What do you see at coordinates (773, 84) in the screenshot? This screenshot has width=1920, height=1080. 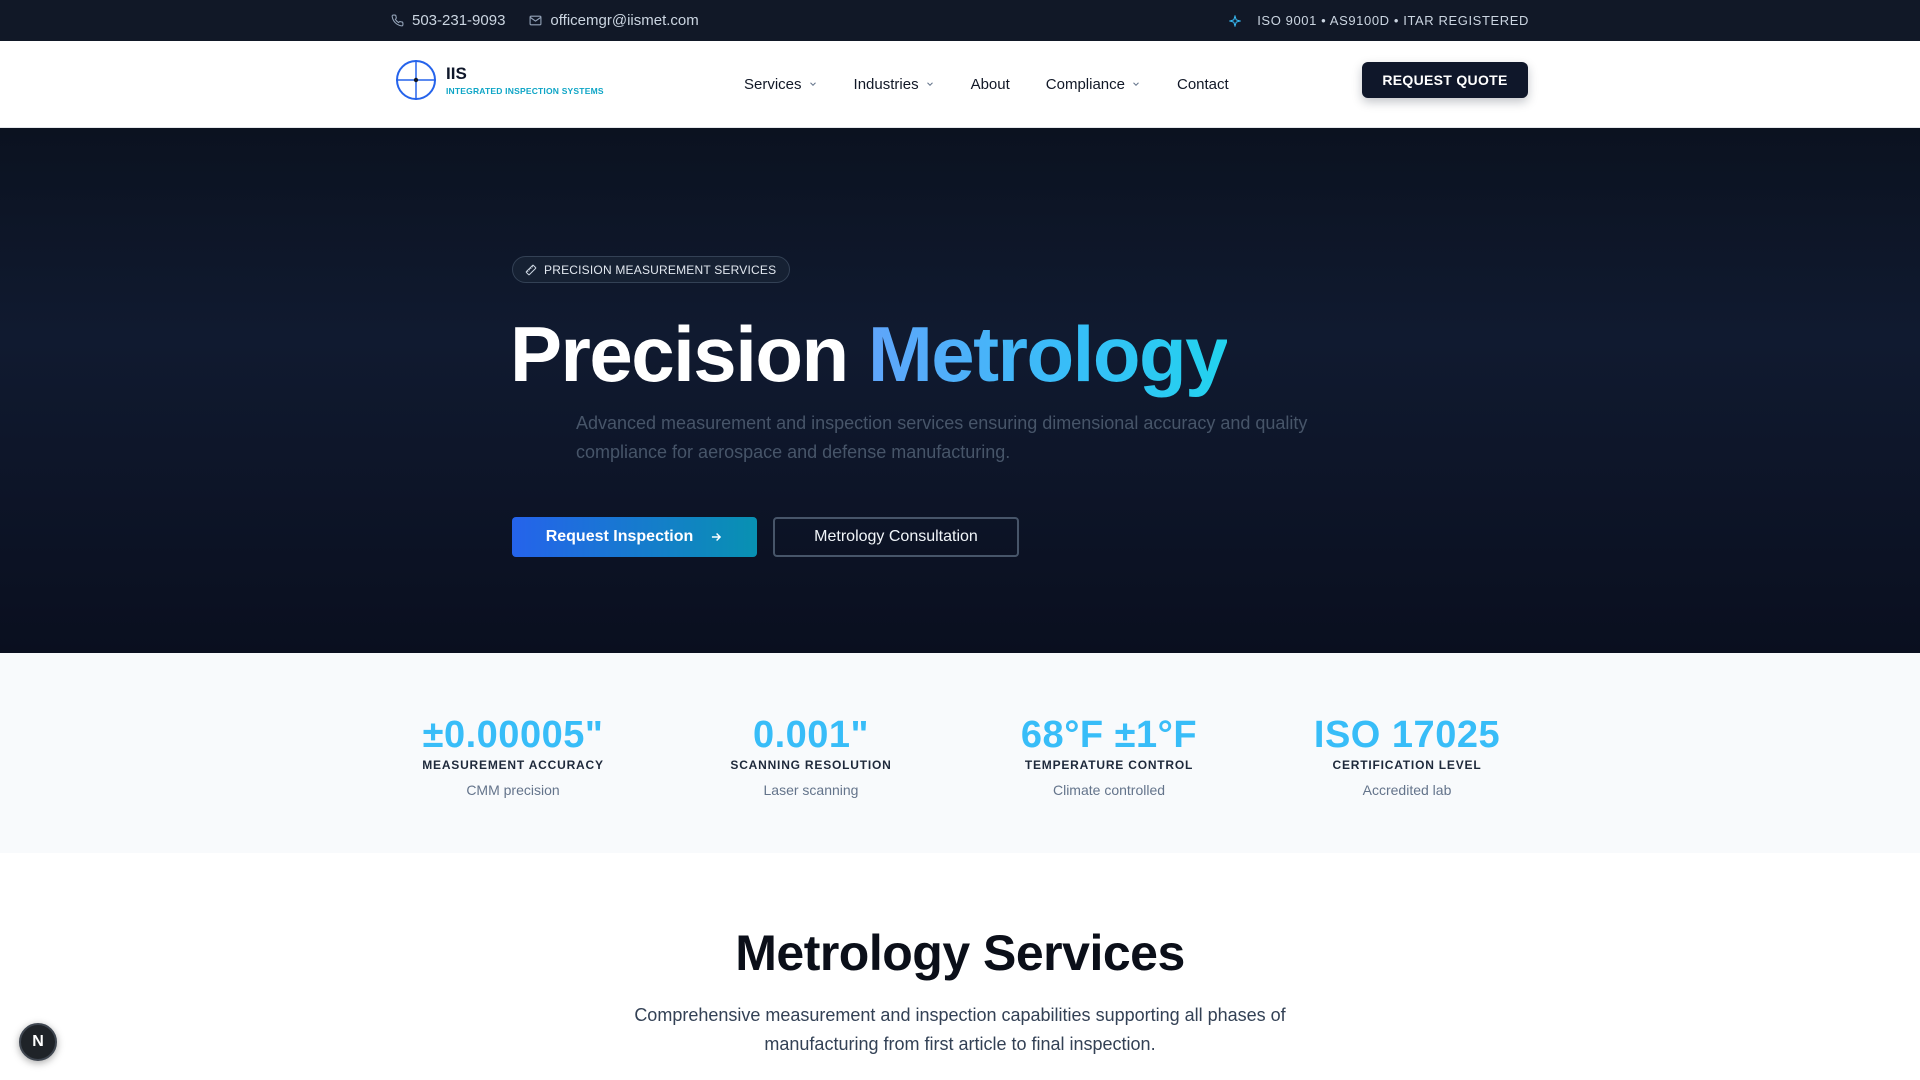 I see `nav-item-label: Services` at bounding box center [773, 84].